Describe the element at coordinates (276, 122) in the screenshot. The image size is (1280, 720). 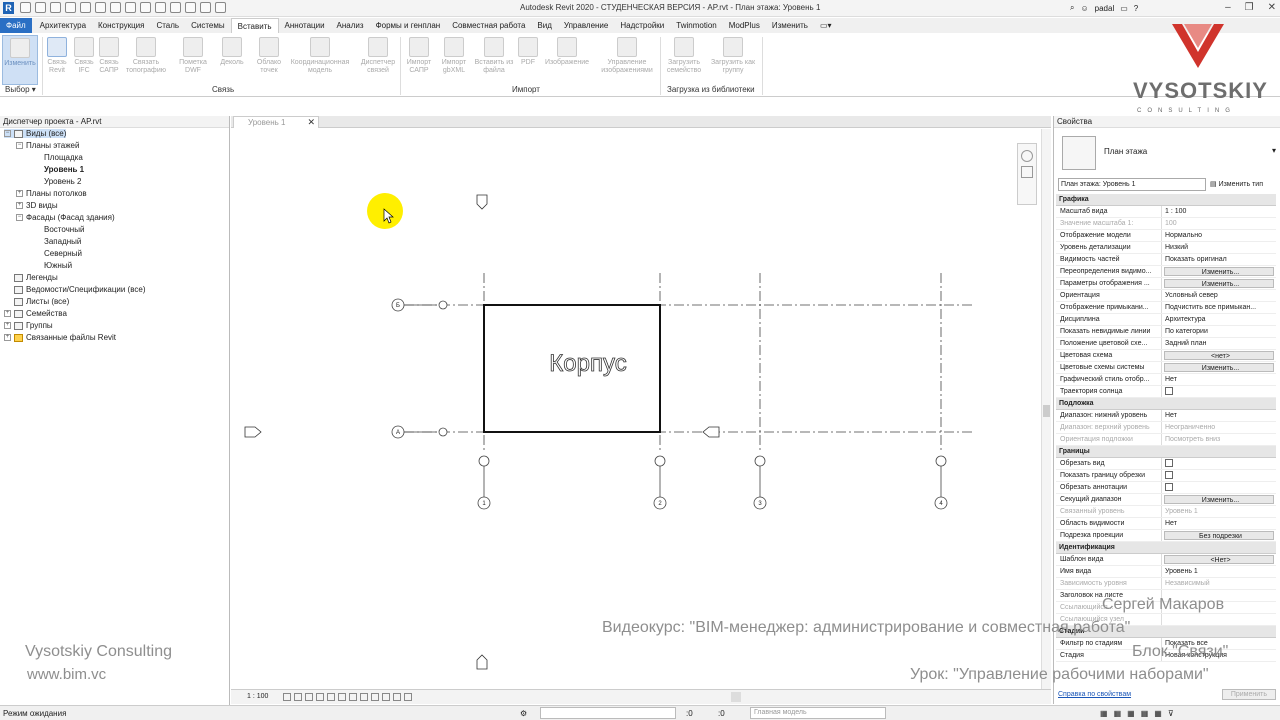
I see `view-tab-level-1: Уровень 1 ✕` at that location.